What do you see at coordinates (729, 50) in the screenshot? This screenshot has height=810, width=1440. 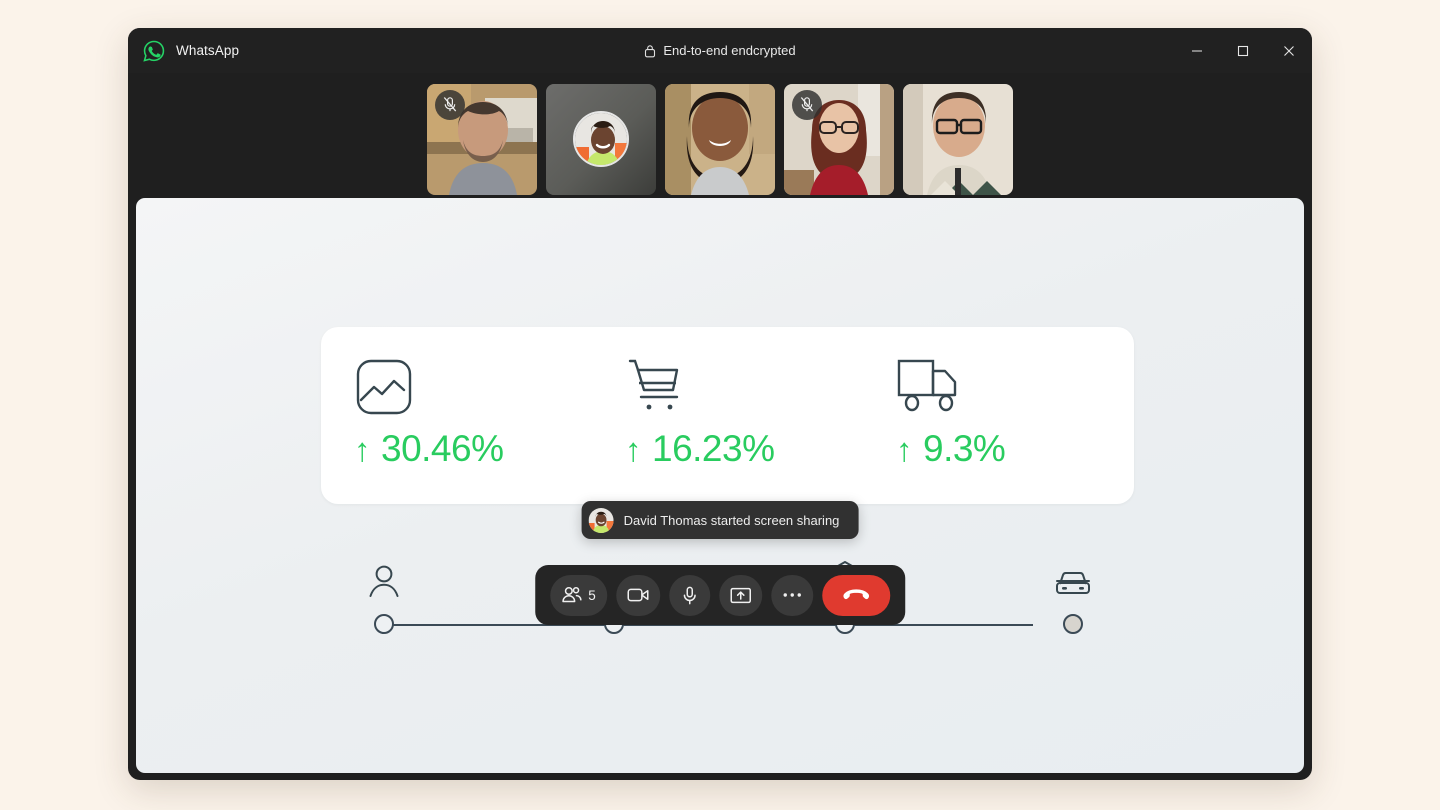 I see `encryption-label: End-to-end endcrypted` at bounding box center [729, 50].